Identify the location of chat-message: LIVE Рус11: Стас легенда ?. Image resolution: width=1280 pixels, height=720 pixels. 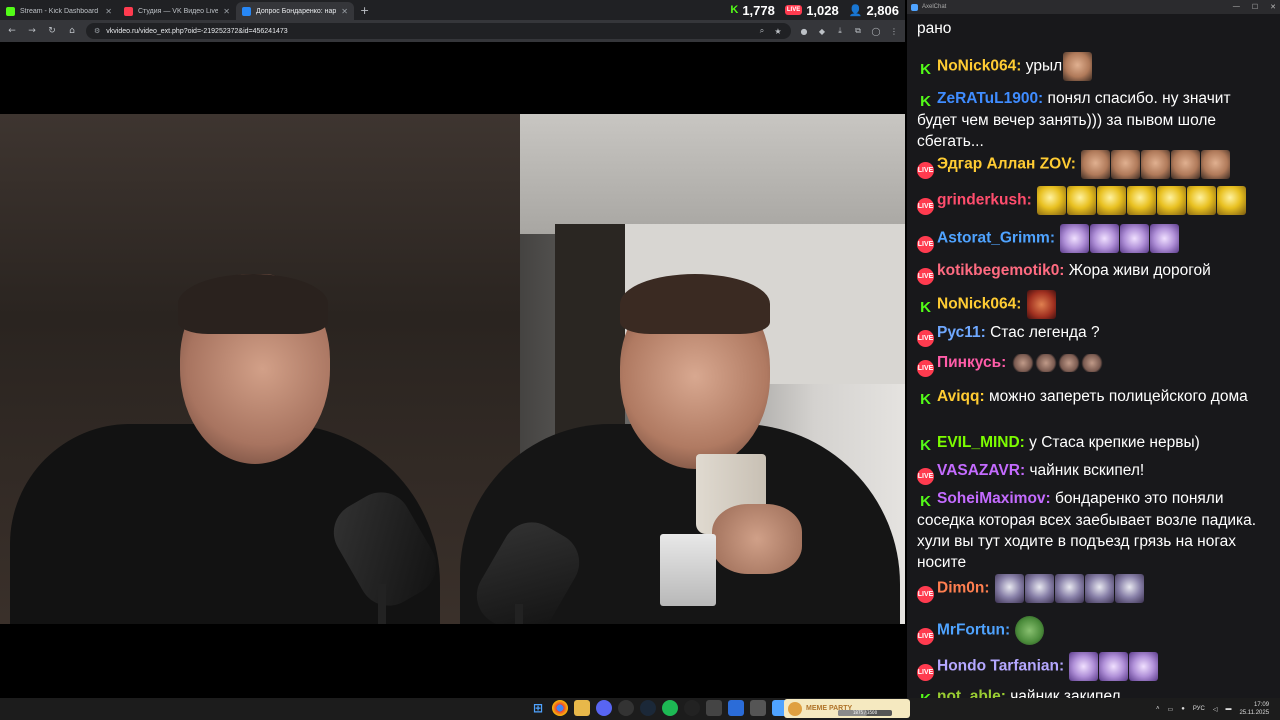
(1092, 334).